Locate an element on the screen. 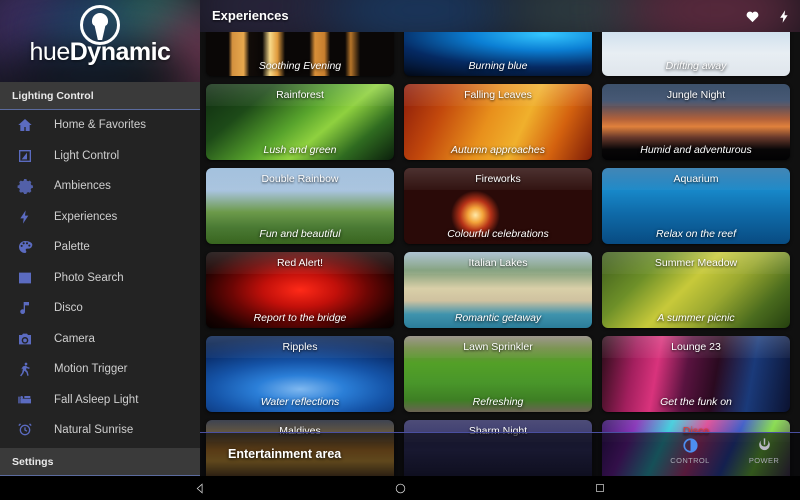  power-icon is located at coordinates (764, 445).